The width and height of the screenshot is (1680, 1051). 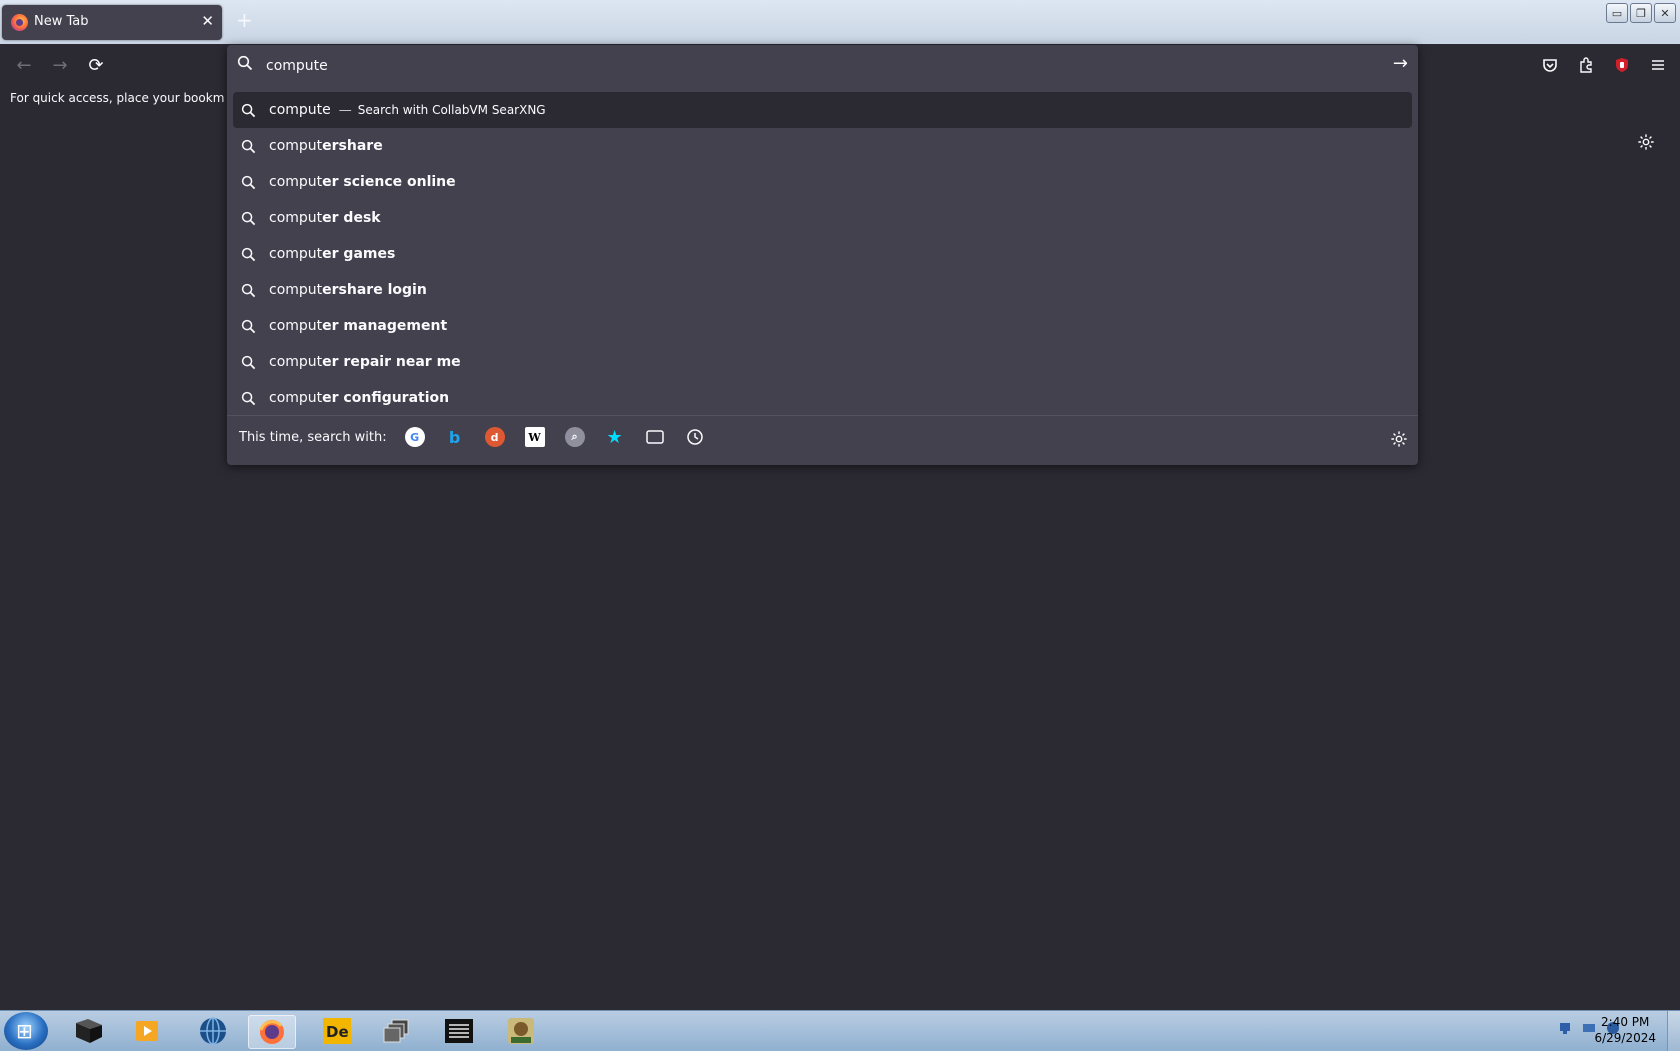 What do you see at coordinates (272, 1032) in the screenshot?
I see `taskbar-firefox-icon` at bounding box center [272, 1032].